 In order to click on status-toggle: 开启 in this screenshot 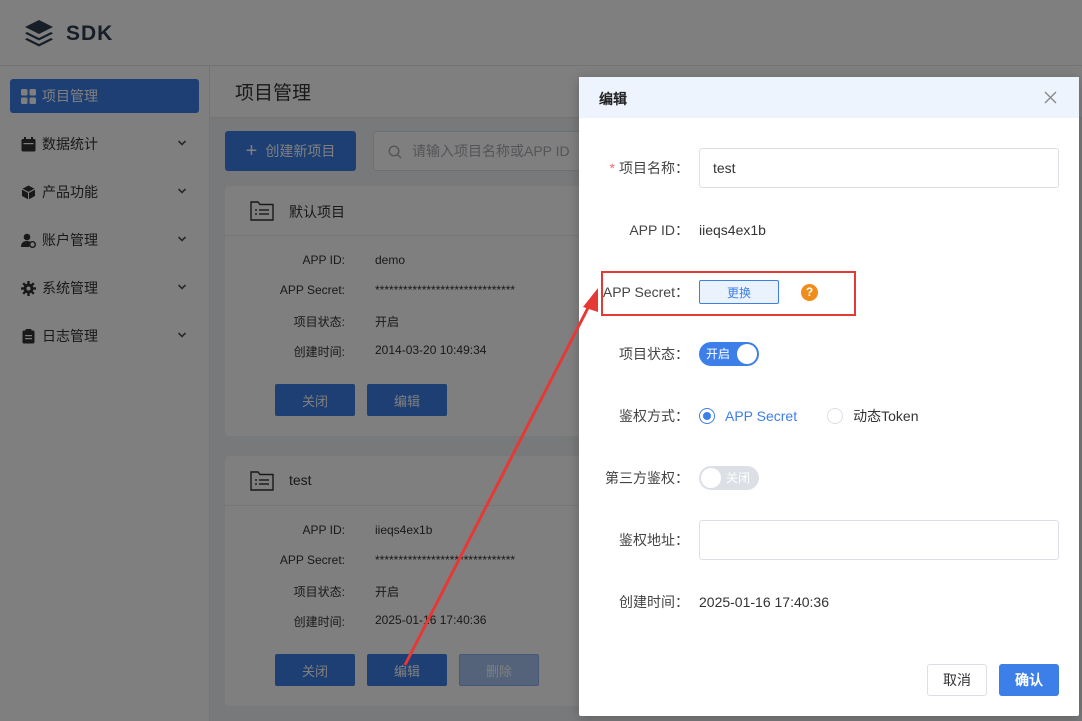, I will do `click(729, 354)`.